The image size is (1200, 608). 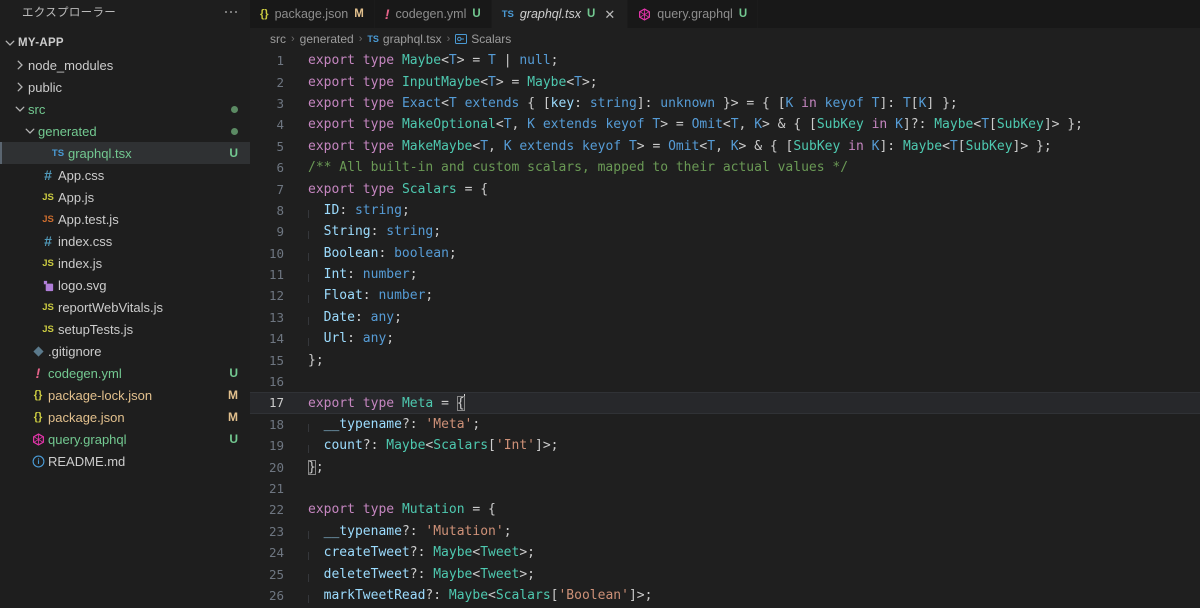 I want to click on code-line: 1 export type Maybe<T> = T | null;, so click(x=725, y=60).